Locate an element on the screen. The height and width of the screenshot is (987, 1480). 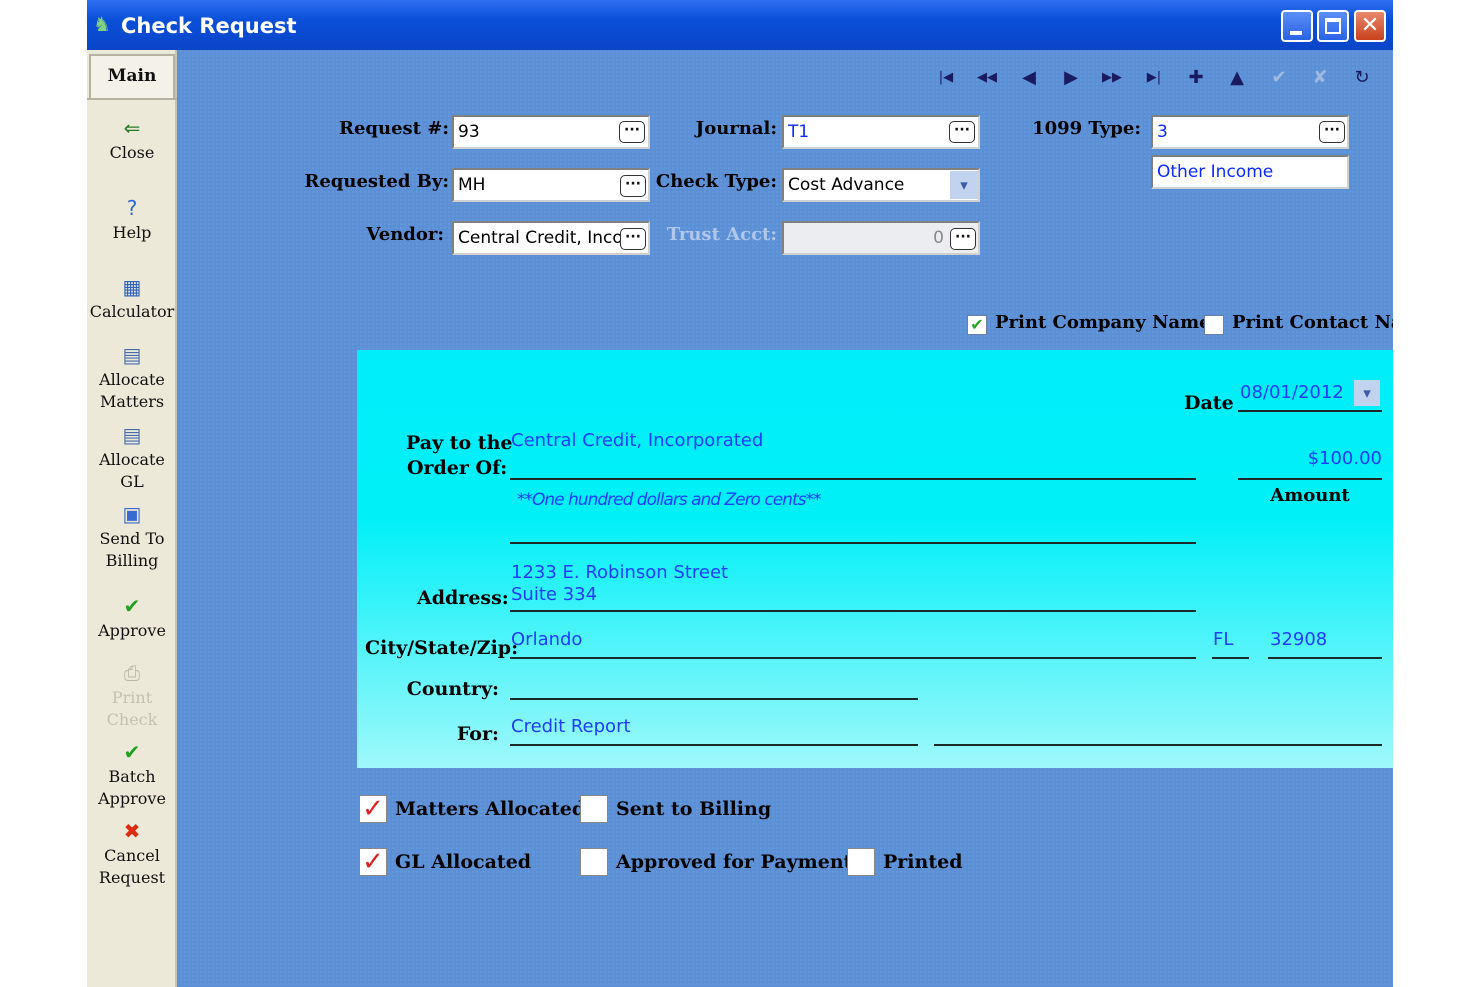
trust-acct-lookup-button: ··· is located at coordinates (963, 239).